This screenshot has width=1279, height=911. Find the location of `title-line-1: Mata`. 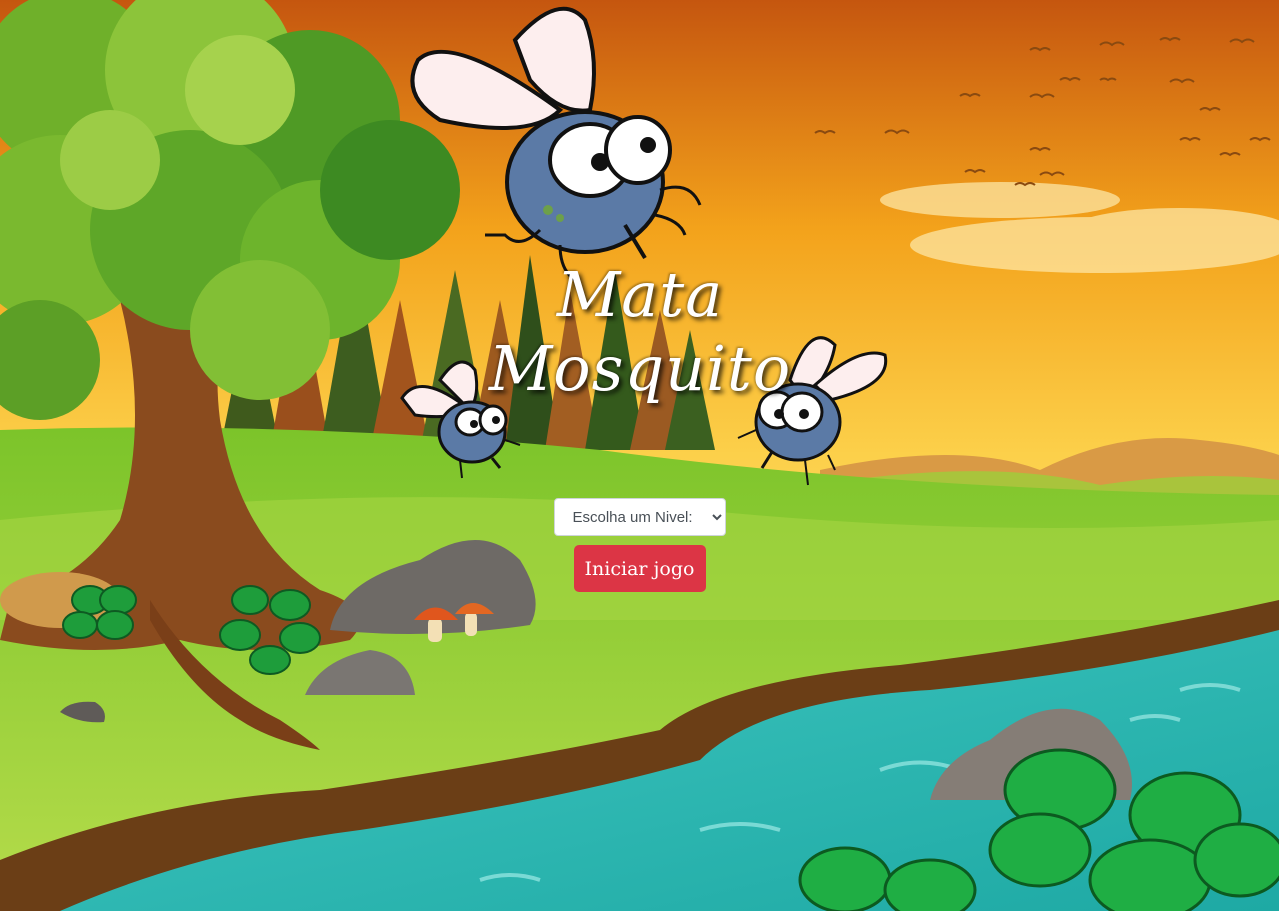

title-line-1: Mata is located at coordinates (640, 294).